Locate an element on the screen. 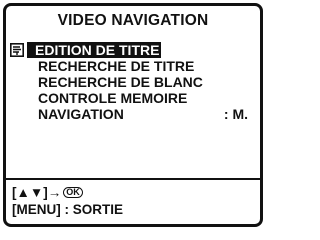  ok-button-icon: OK is located at coordinates (73, 192).